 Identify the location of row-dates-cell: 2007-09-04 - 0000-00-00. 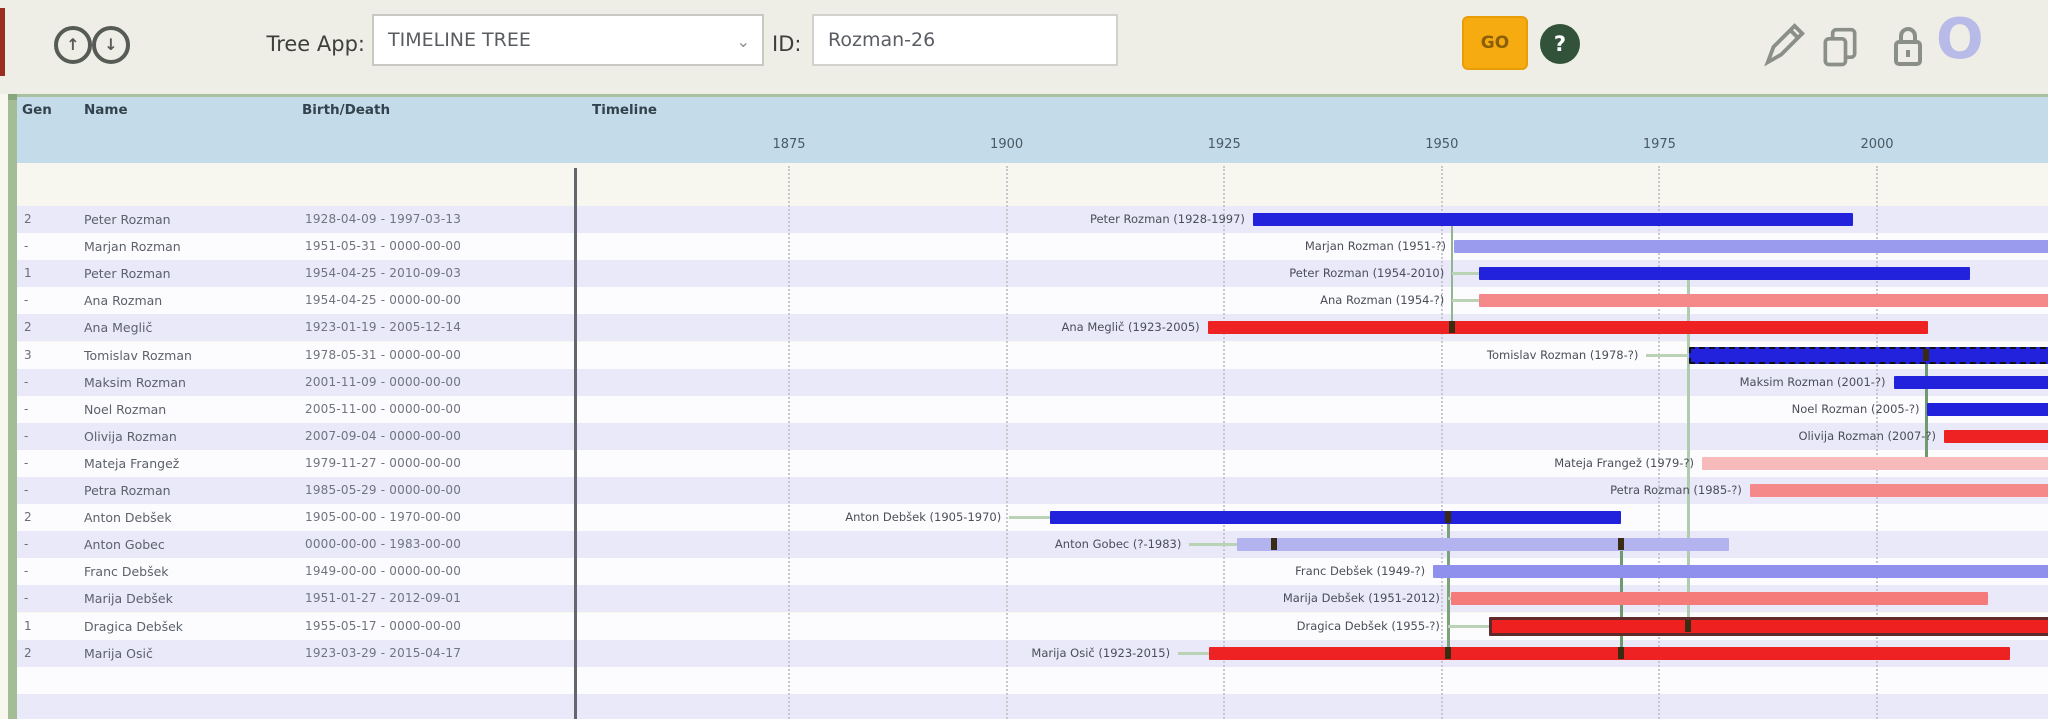
(383, 435).